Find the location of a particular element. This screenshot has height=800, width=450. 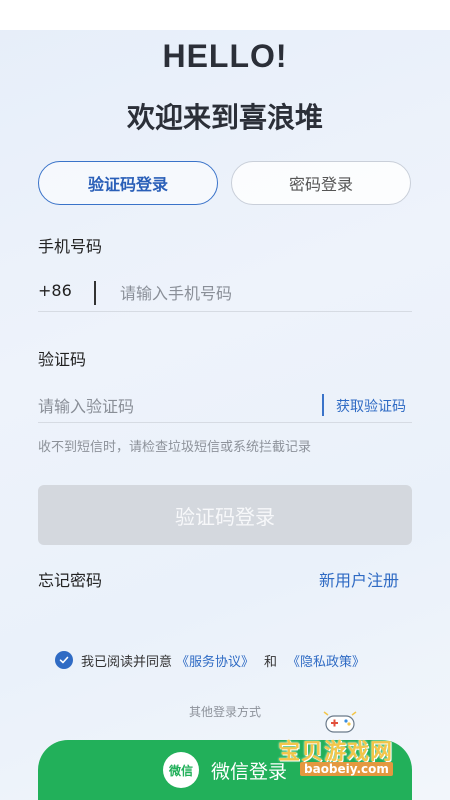

login-button: 验证码登录 is located at coordinates (225, 515).